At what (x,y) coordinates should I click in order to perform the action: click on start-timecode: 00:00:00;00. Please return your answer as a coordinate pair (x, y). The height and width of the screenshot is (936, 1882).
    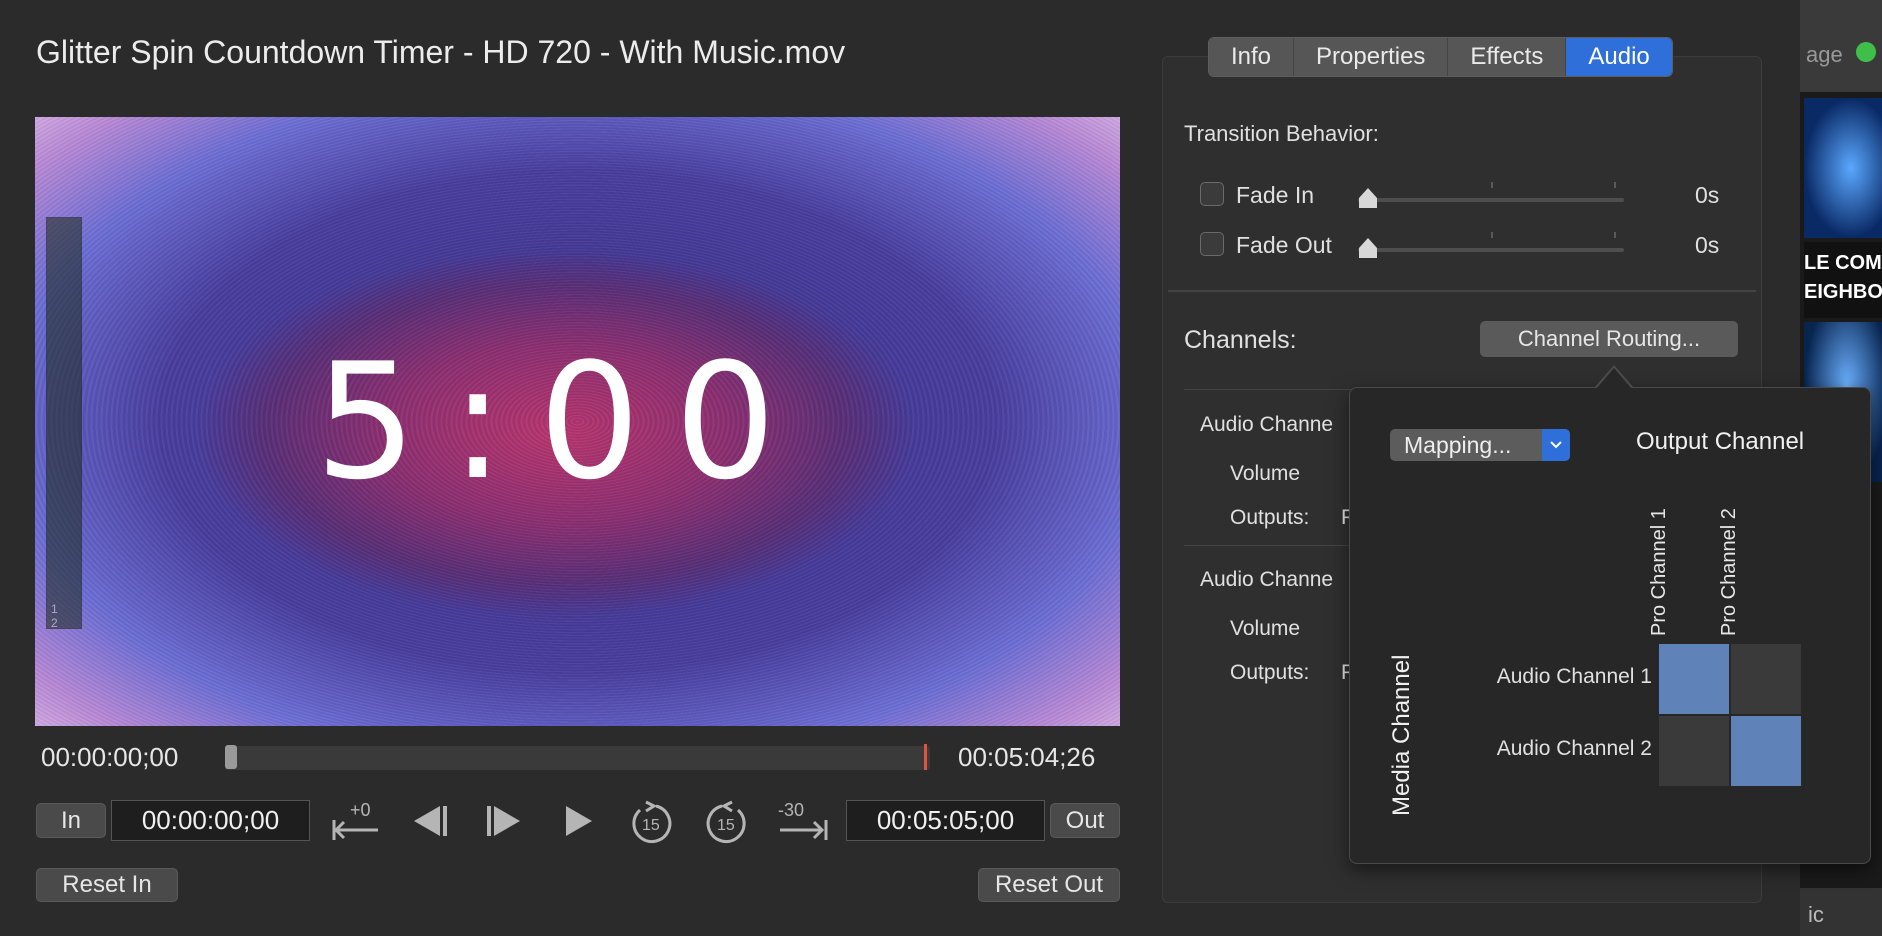
    Looking at the image, I should click on (110, 757).